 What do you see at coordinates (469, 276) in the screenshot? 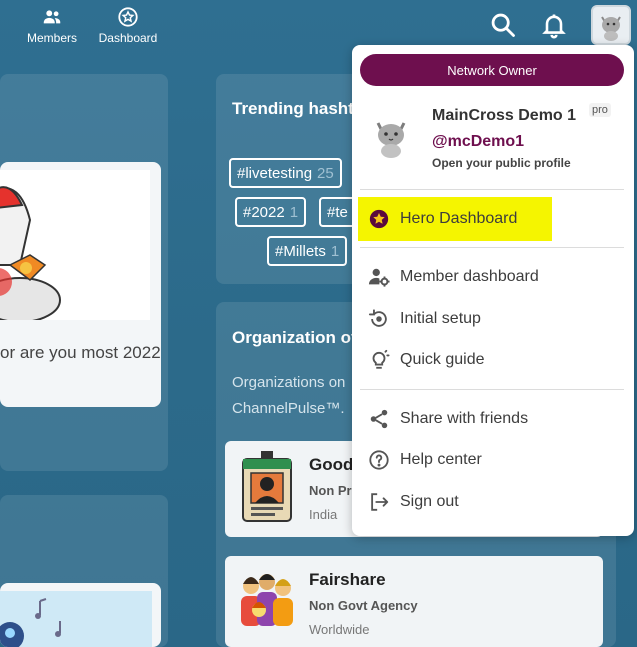
I see `menu-item-label: Member dashboard` at bounding box center [469, 276].